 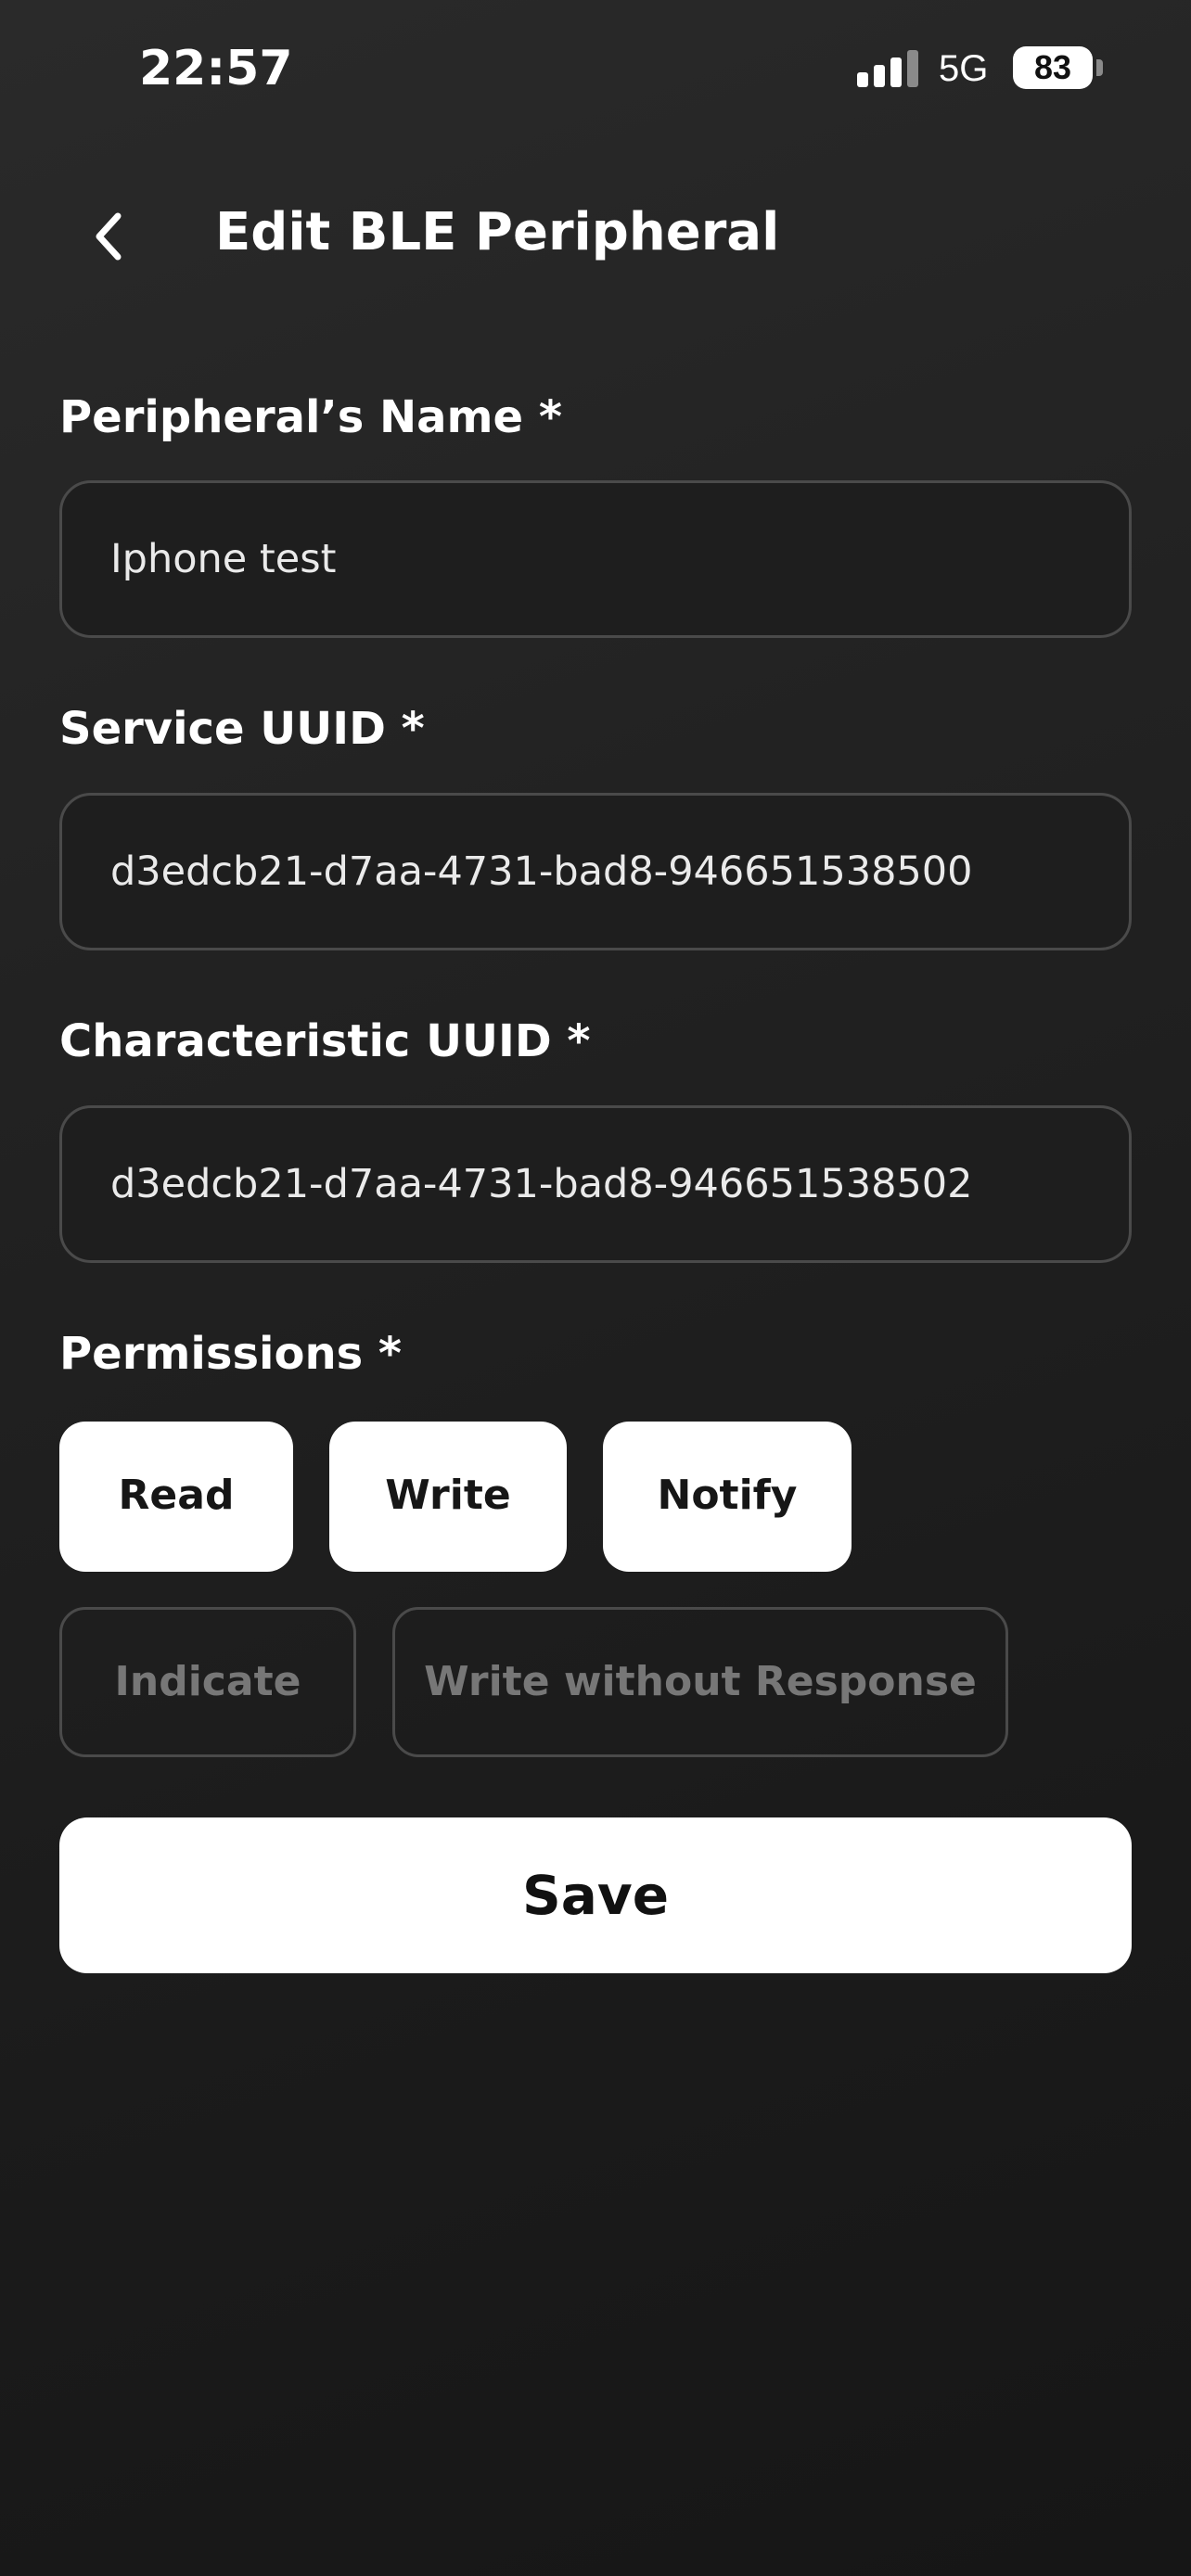 I want to click on header: Edit BLE Peripheral, so click(x=595, y=236).